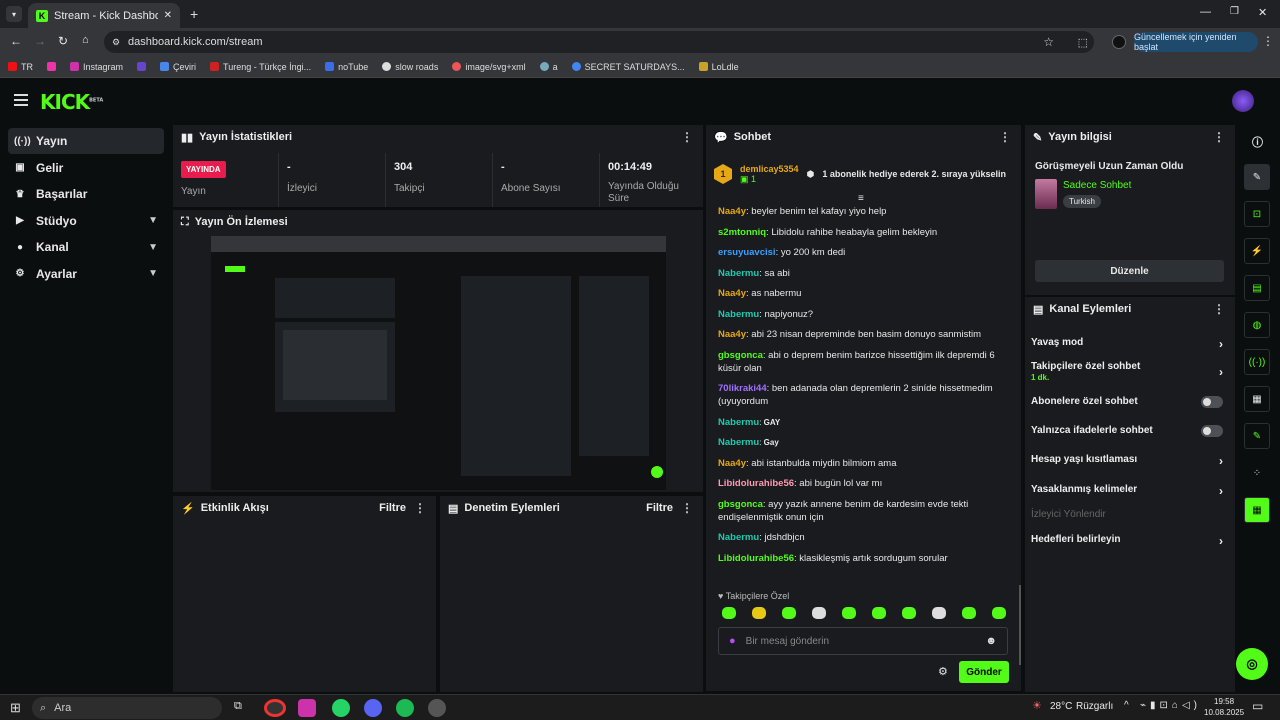 The height and width of the screenshot is (720, 1280). Describe the element at coordinates (86, 221) in the screenshot. I see `sidebar-item-studyo: ▶ Stüdyo ▼` at that location.